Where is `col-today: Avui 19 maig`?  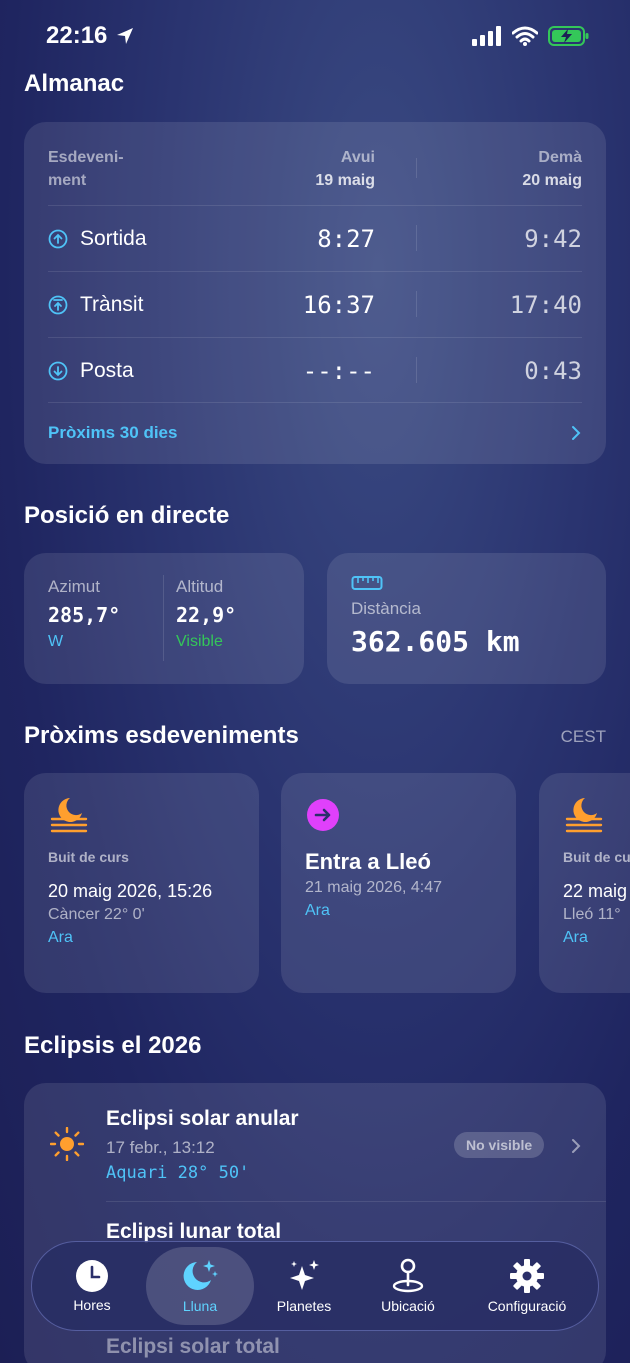
col-today: Avui 19 maig is located at coordinates (345, 169).